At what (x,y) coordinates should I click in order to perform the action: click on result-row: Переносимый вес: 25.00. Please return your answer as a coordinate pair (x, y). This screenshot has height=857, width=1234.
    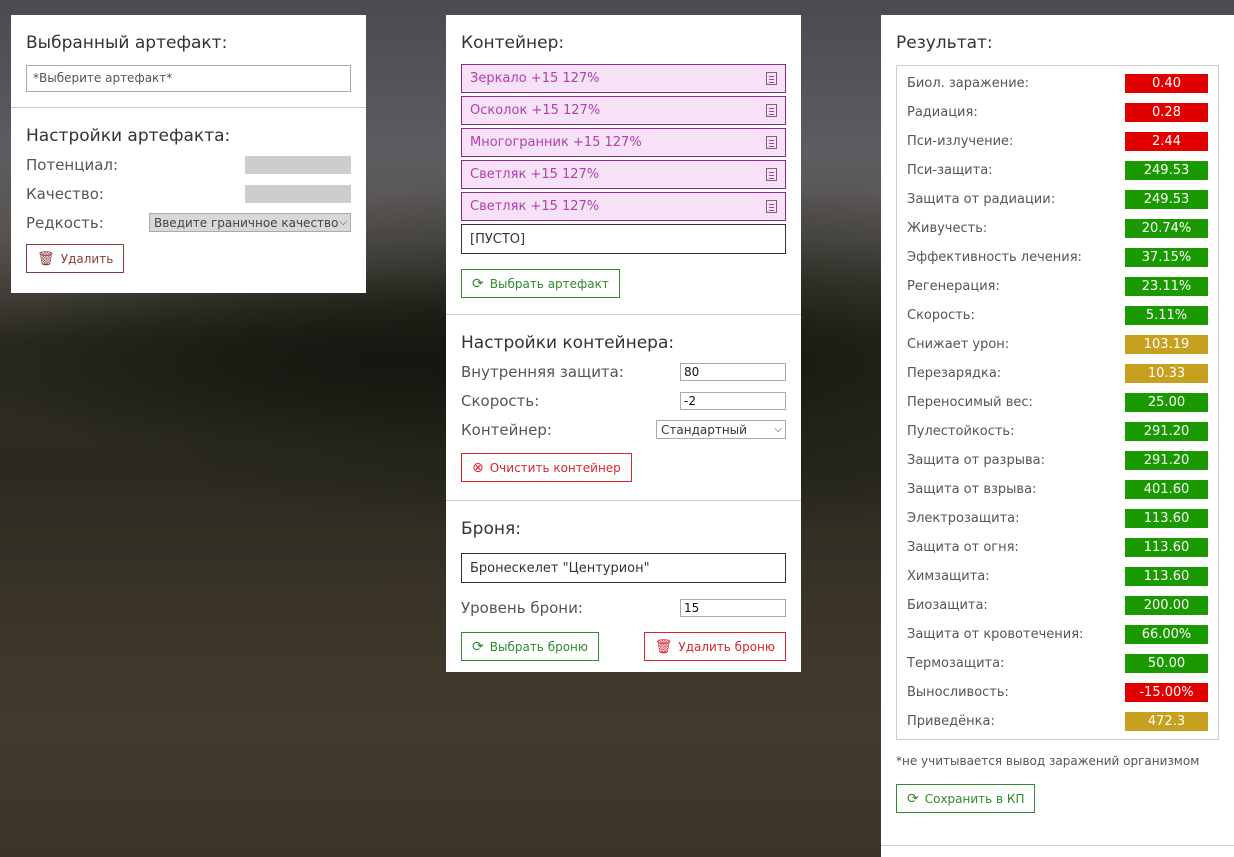
    Looking at the image, I should click on (1057, 402).